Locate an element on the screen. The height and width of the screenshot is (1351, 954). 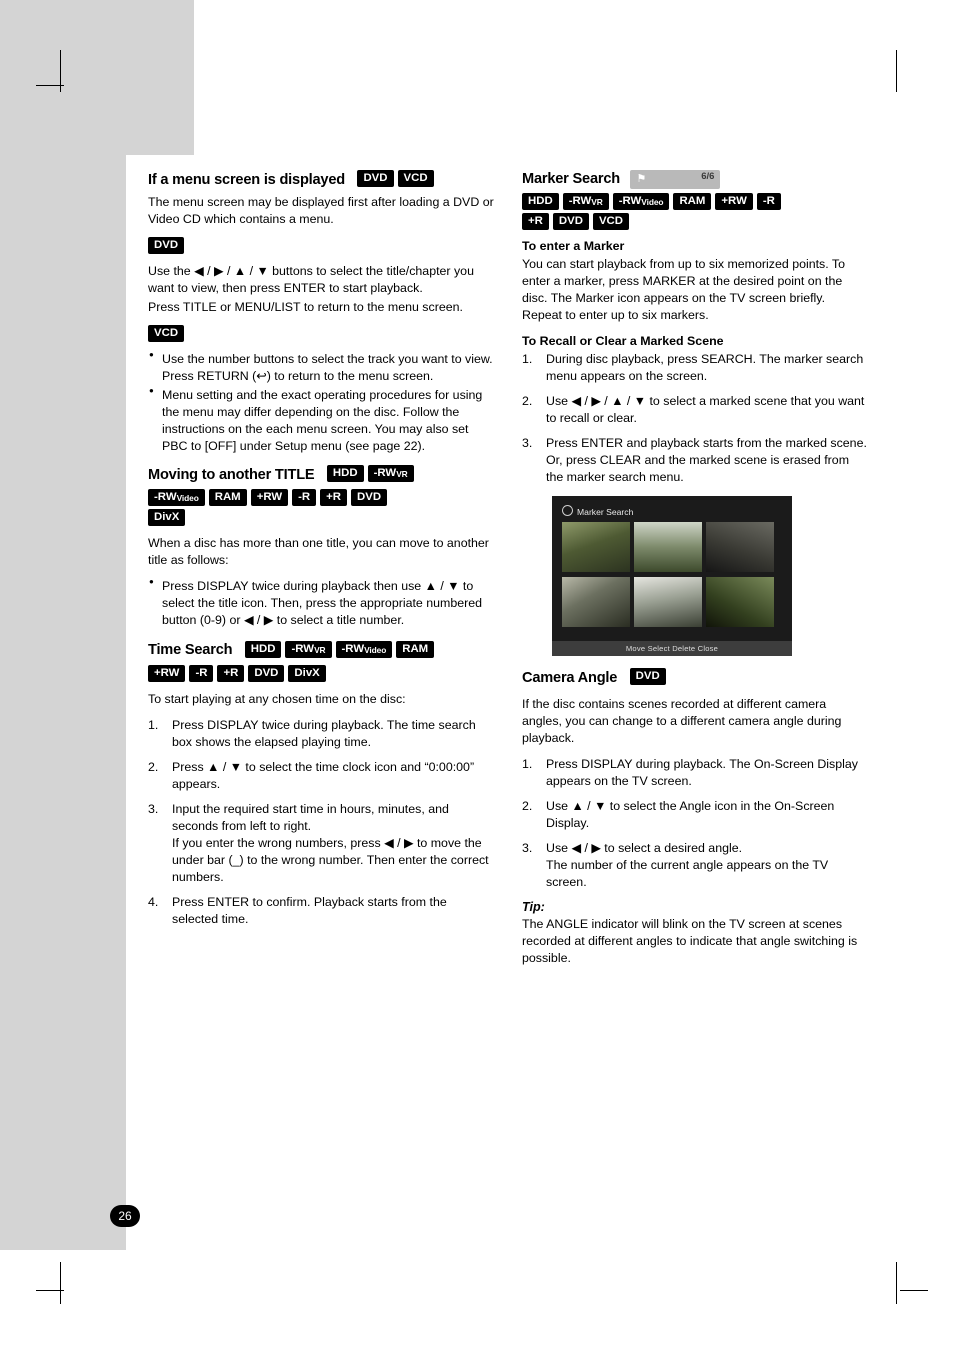
marker-flag-icon: ⚑ is located at coordinates (641, 179).